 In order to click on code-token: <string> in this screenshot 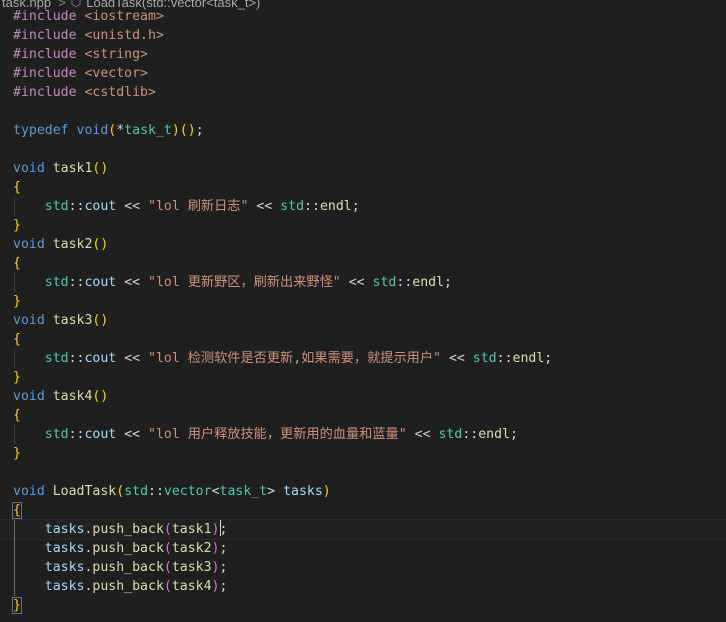, I will do `click(116, 54)`.